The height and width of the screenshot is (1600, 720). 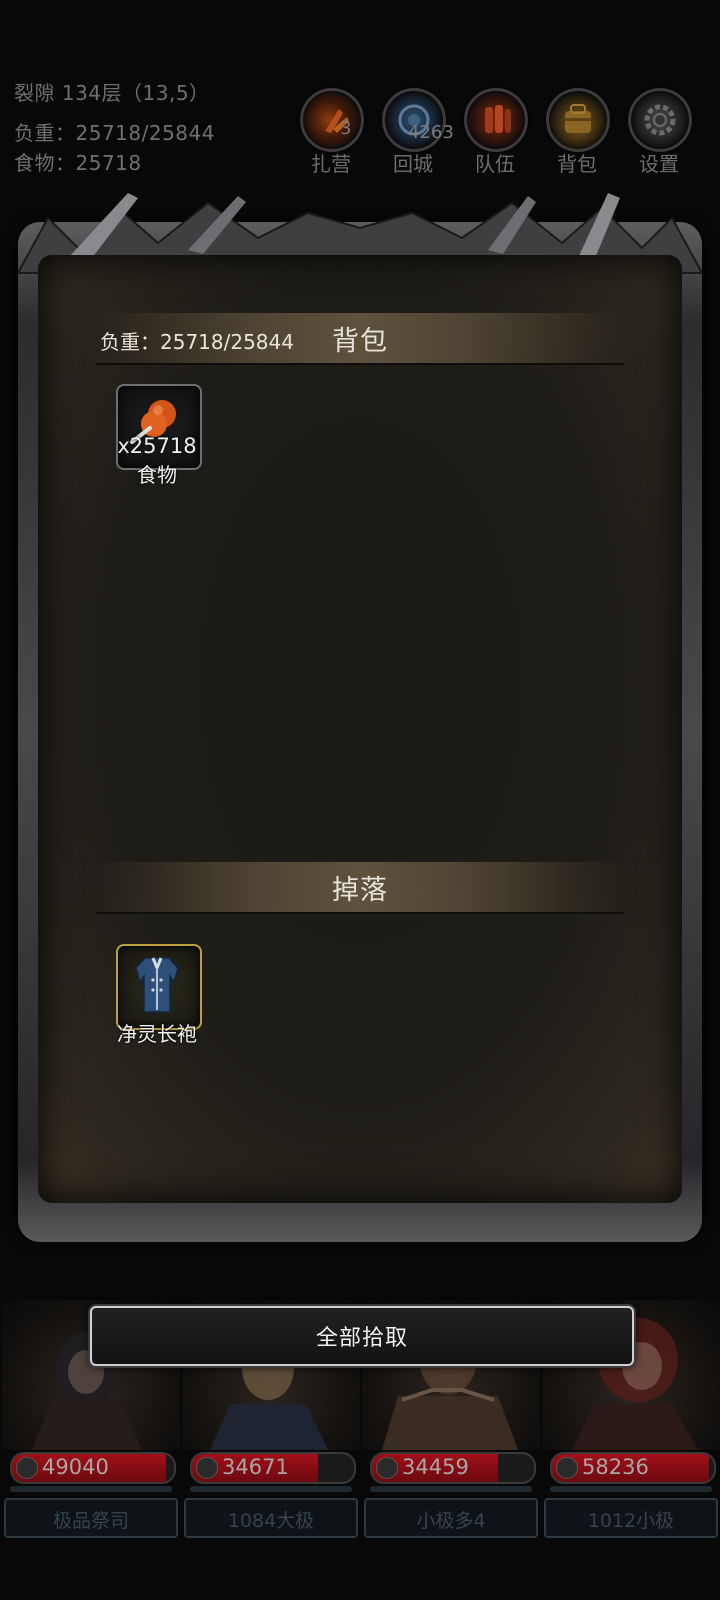 I want to click on pick-up-all-label: 全部拾取, so click(x=361, y=1338).